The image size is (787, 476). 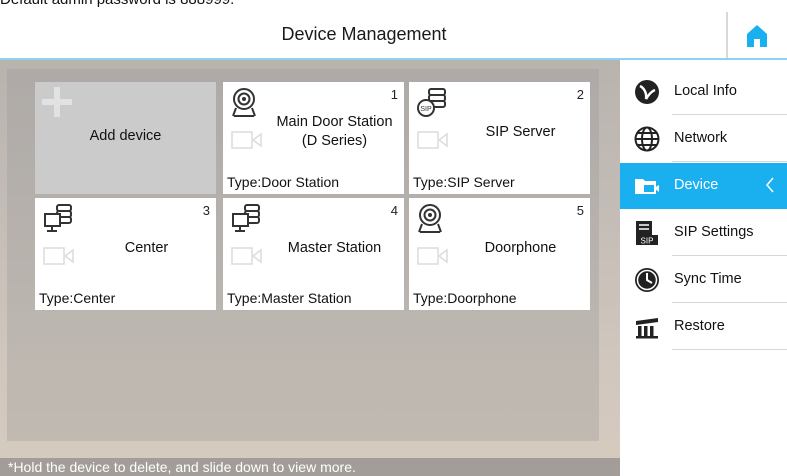 I want to click on sidebar-item-sip-settings: SIP SIP Settings, so click(x=703, y=233).